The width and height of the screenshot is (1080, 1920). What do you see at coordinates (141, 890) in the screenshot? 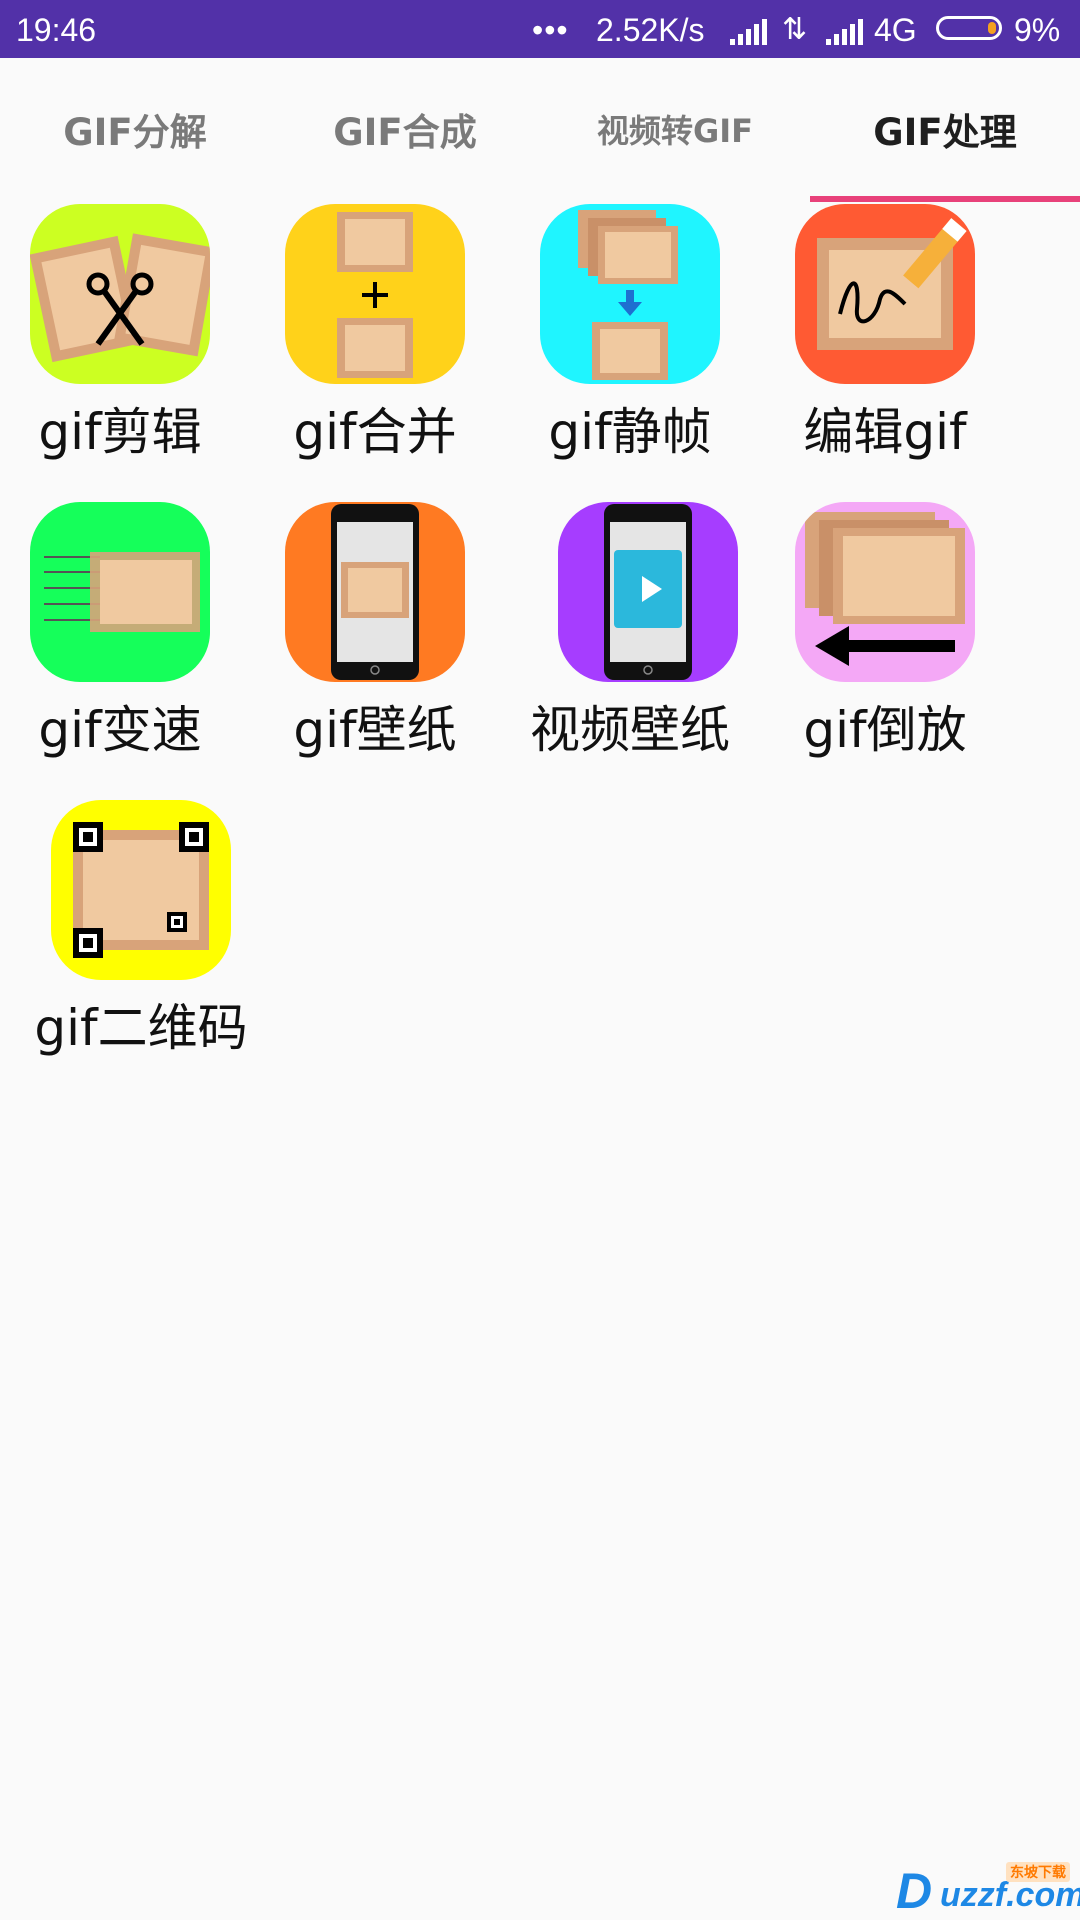
I see `qr-code-icon` at bounding box center [141, 890].